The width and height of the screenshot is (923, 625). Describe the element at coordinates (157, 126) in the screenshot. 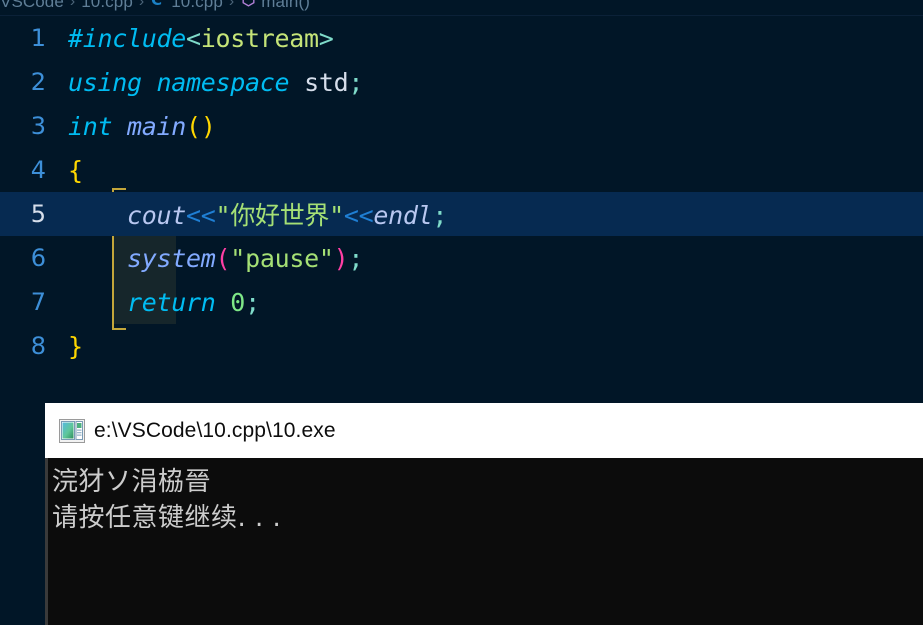

I see `token-function-main: main` at that location.